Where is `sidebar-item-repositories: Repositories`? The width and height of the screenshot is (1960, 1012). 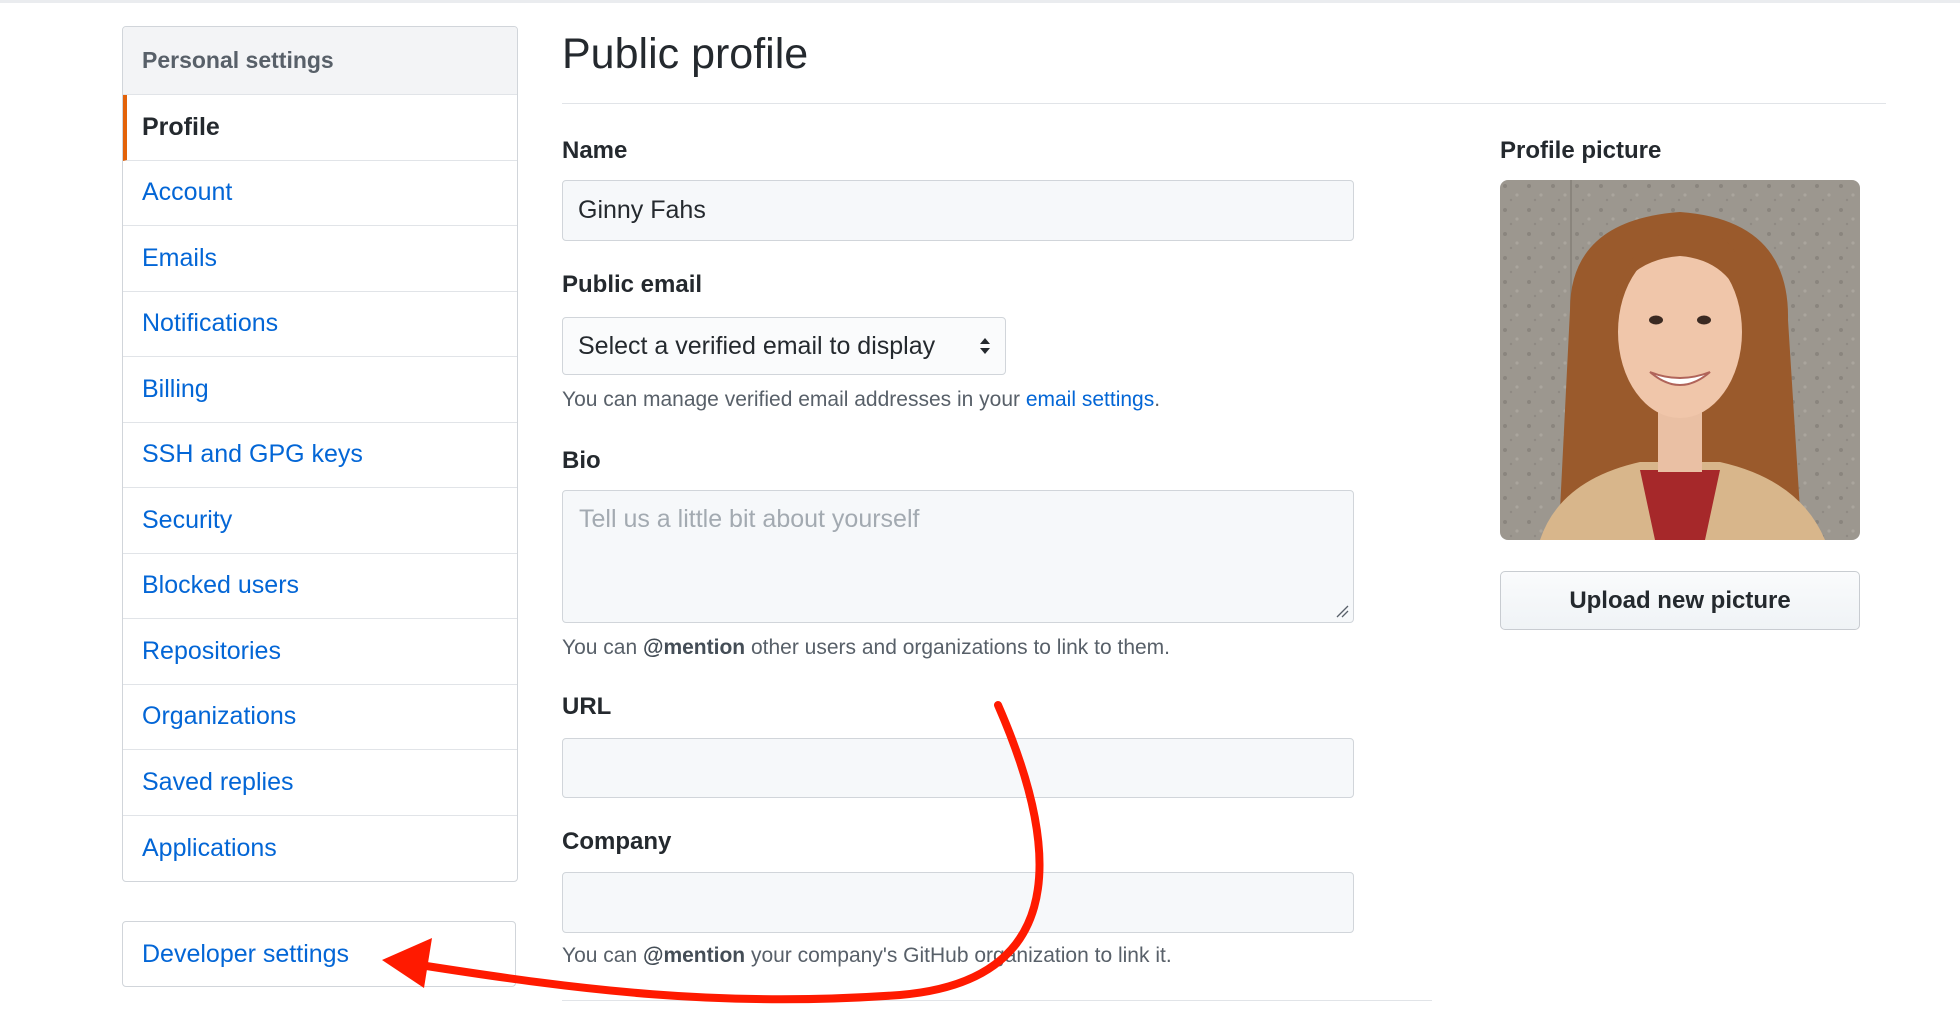 sidebar-item-repositories: Repositories is located at coordinates (320, 652).